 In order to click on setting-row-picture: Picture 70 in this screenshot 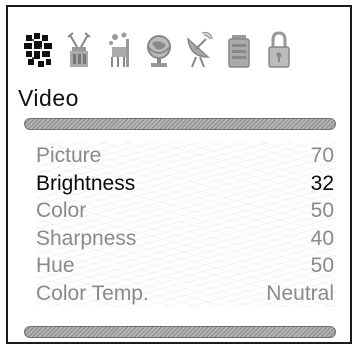, I will do `click(186, 156)`.